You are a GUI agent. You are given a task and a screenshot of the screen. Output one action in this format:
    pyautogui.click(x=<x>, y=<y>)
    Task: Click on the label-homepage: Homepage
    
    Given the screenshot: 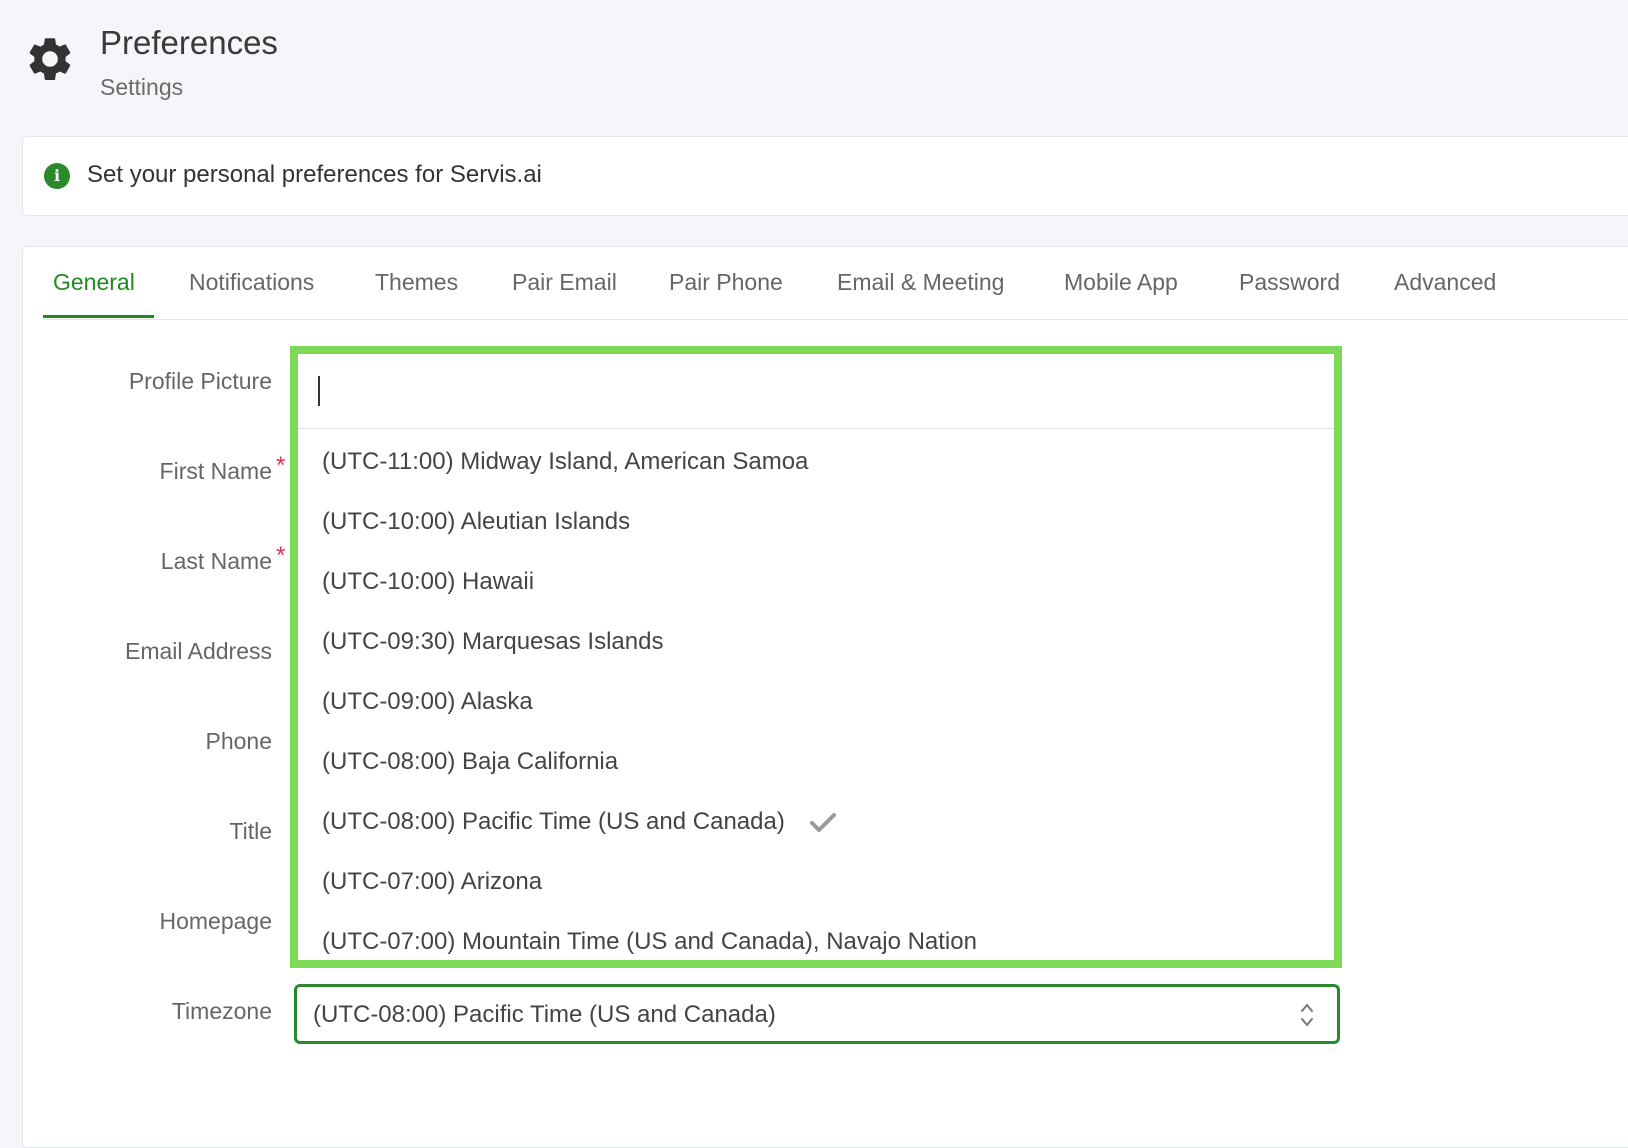 What is the action you would take?
    pyautogui.click(x=215, y=921)
    